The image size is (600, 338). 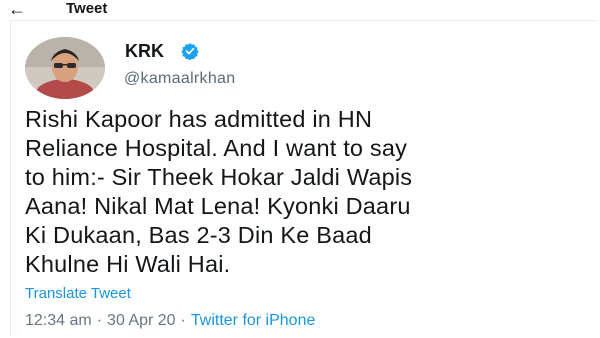 I want to click on avatar, so click(x=65, y=68).